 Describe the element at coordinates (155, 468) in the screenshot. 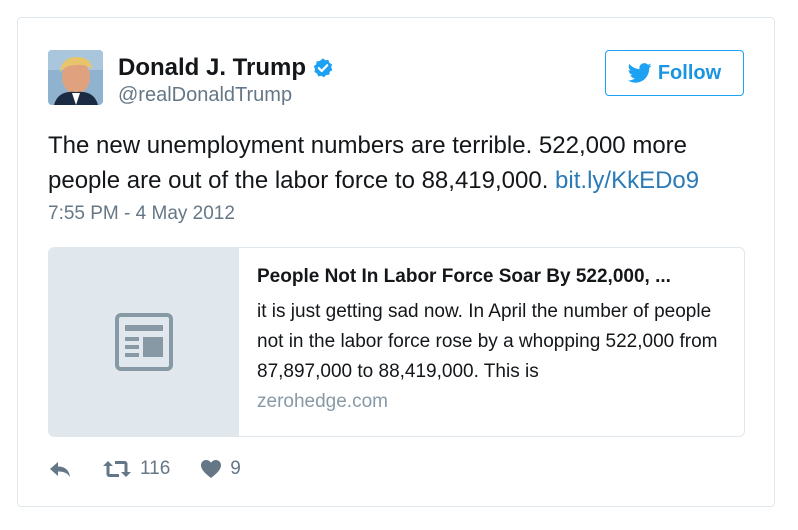

I see `retweet-count: 116` at that location.